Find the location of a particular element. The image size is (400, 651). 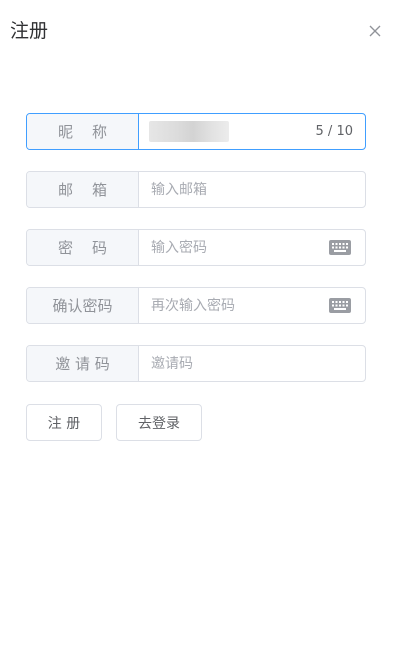

invite-code-input is located at coordinates (252, 363).